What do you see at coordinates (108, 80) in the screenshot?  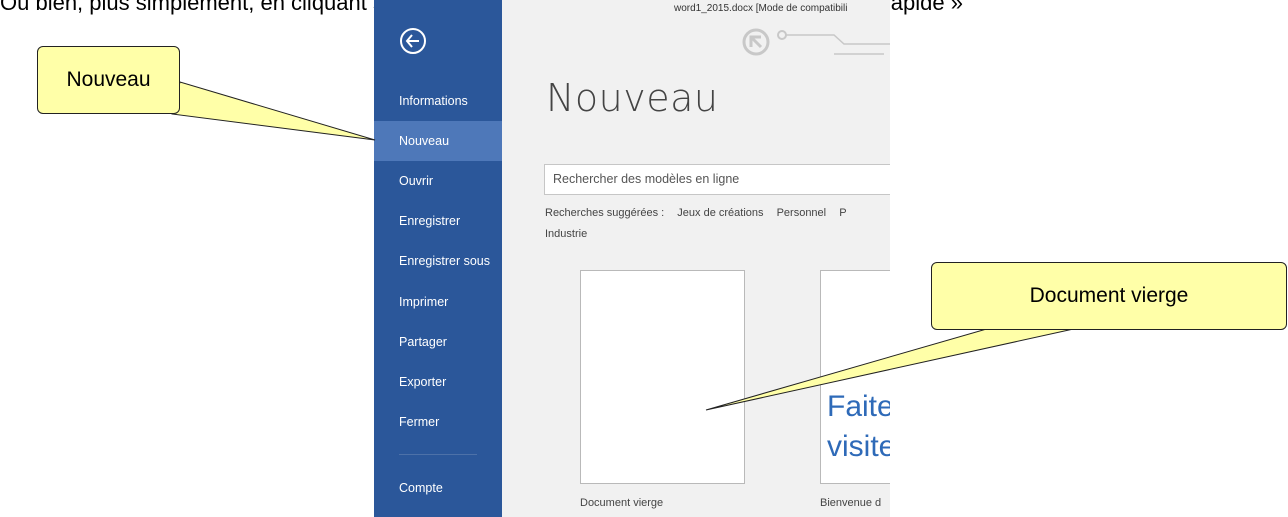 I see `callout-nouveau: Nouveau` at bounding box center [108, 80].